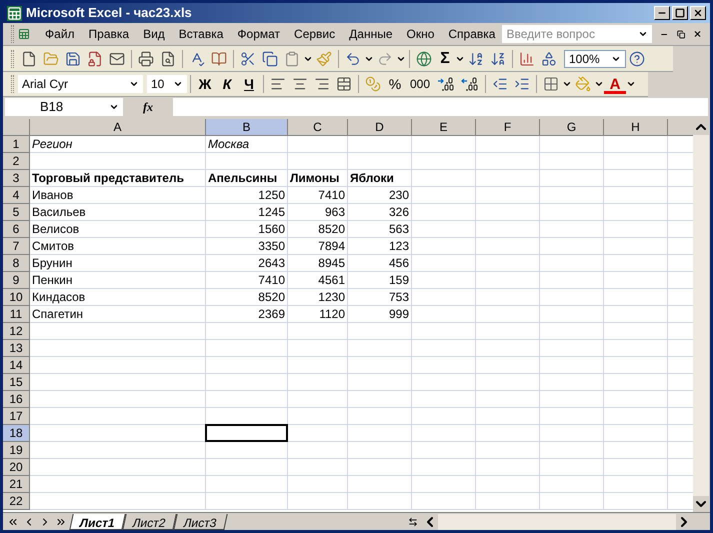  I want to click on row-header: 22, so click(16, 501).